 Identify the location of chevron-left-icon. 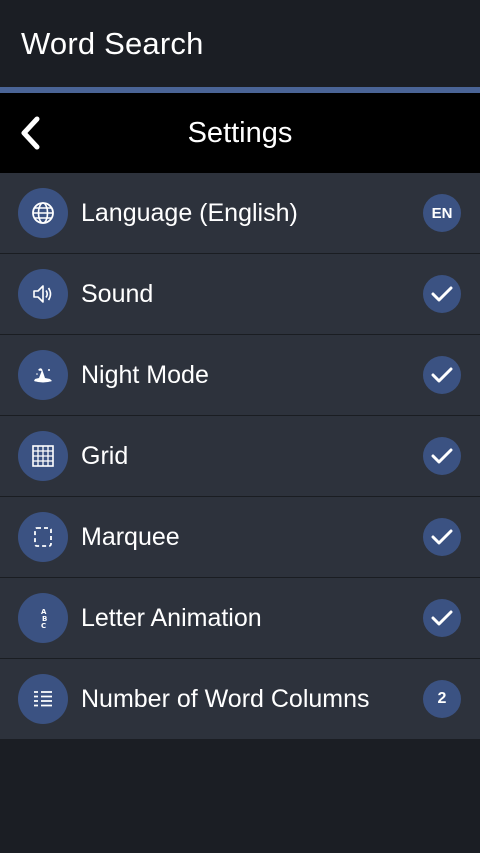
(30, 133).